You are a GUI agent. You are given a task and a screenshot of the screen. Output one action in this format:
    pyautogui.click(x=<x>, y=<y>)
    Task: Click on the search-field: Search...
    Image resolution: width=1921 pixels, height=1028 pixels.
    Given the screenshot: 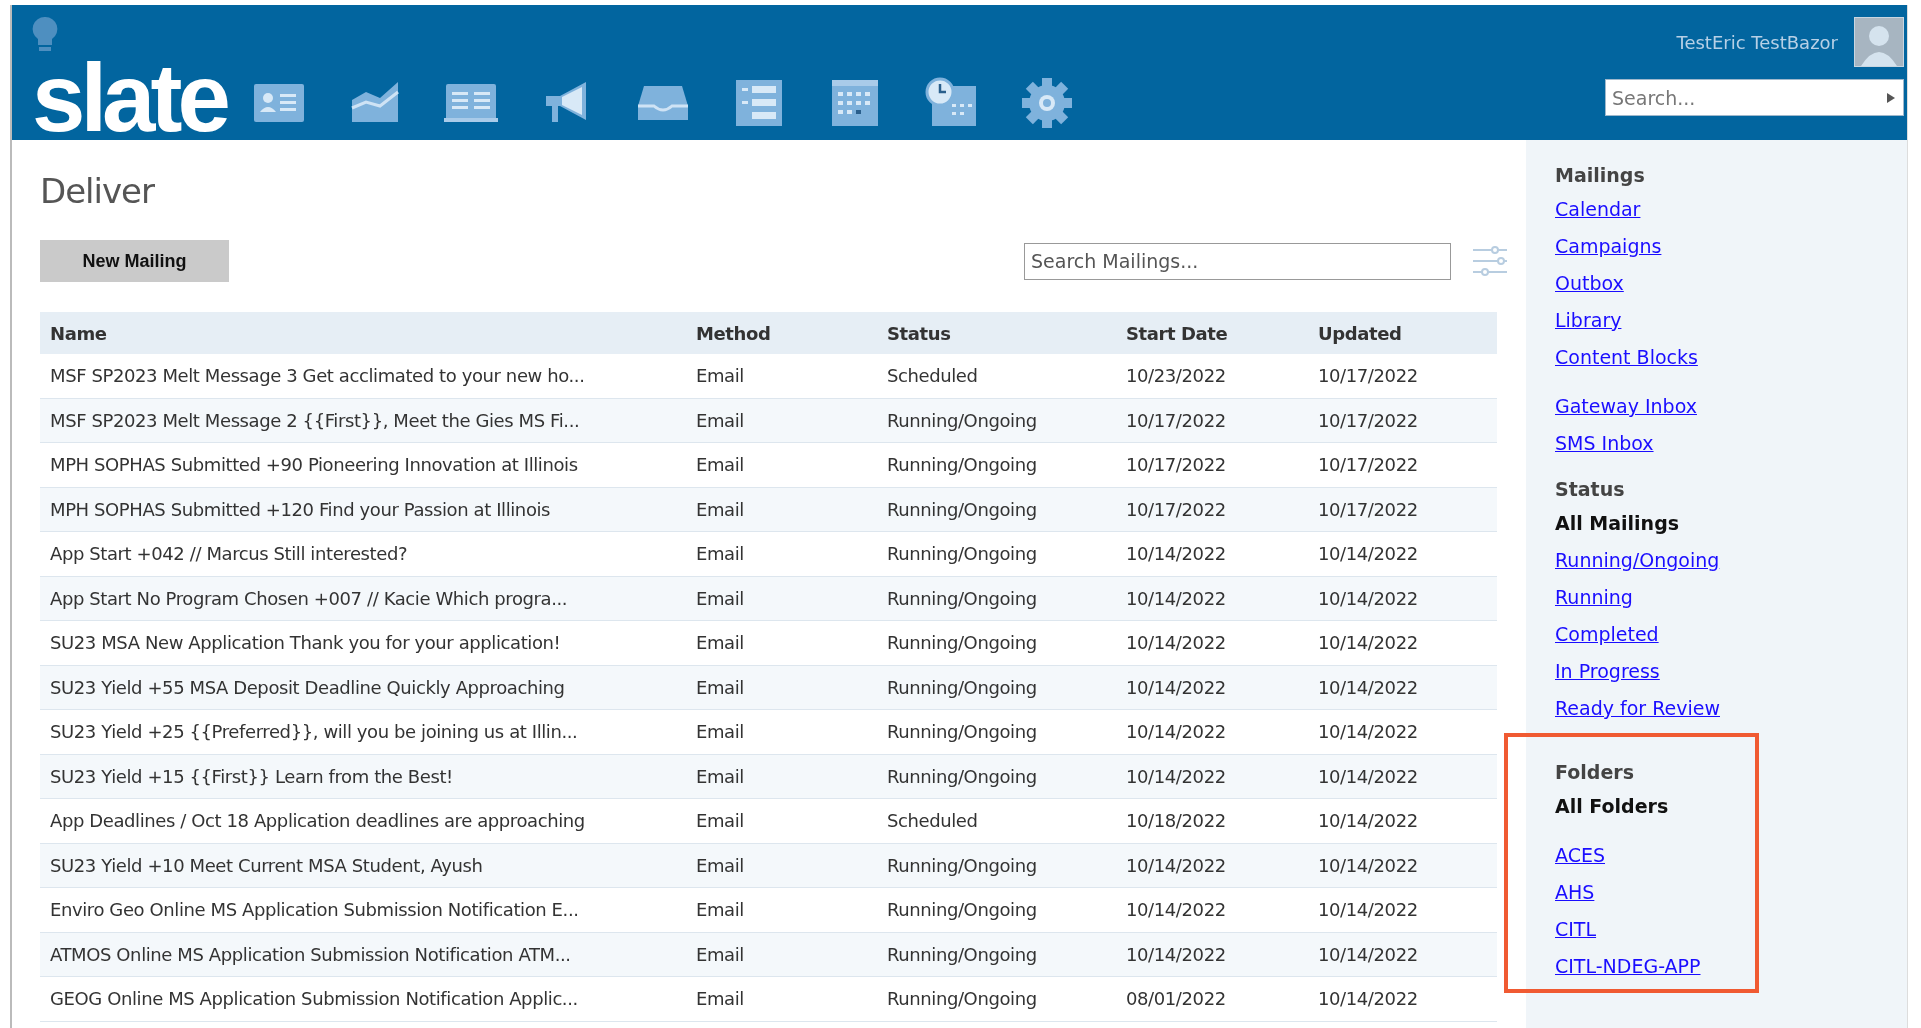 What is the action you would take?
    pyautogui.click(x=1754, y=97)
    